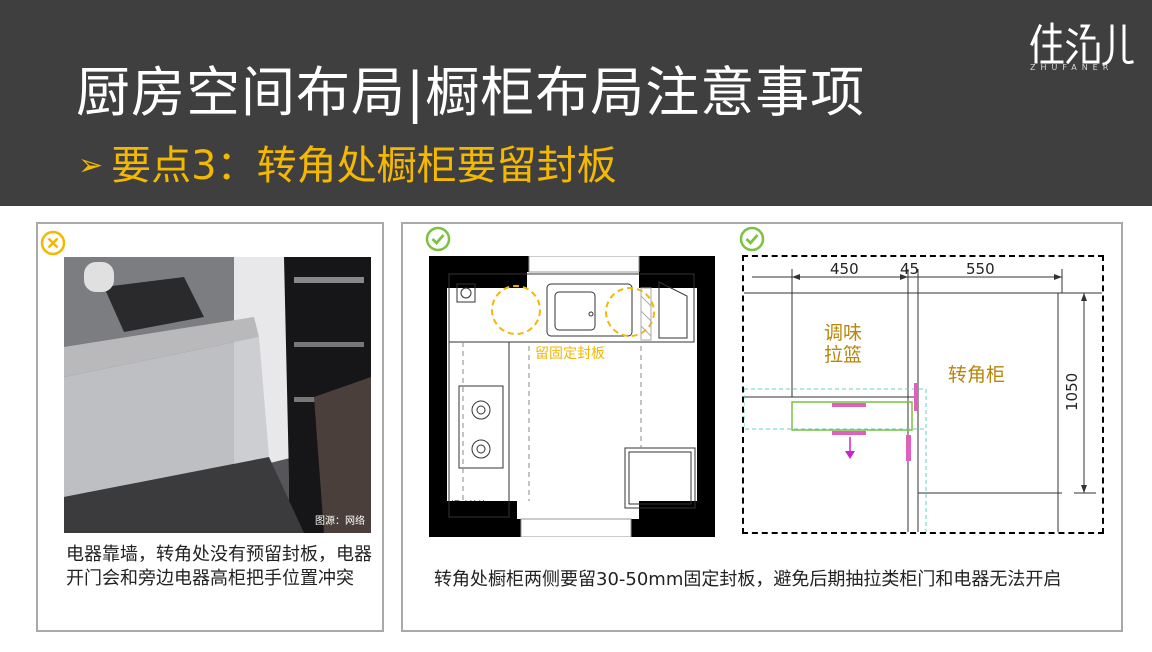  What do you see at coordinates (469, 505) in the screenshot?
I see `plan-corner-label: 调味拉篮` at bounding box center [469, 505].